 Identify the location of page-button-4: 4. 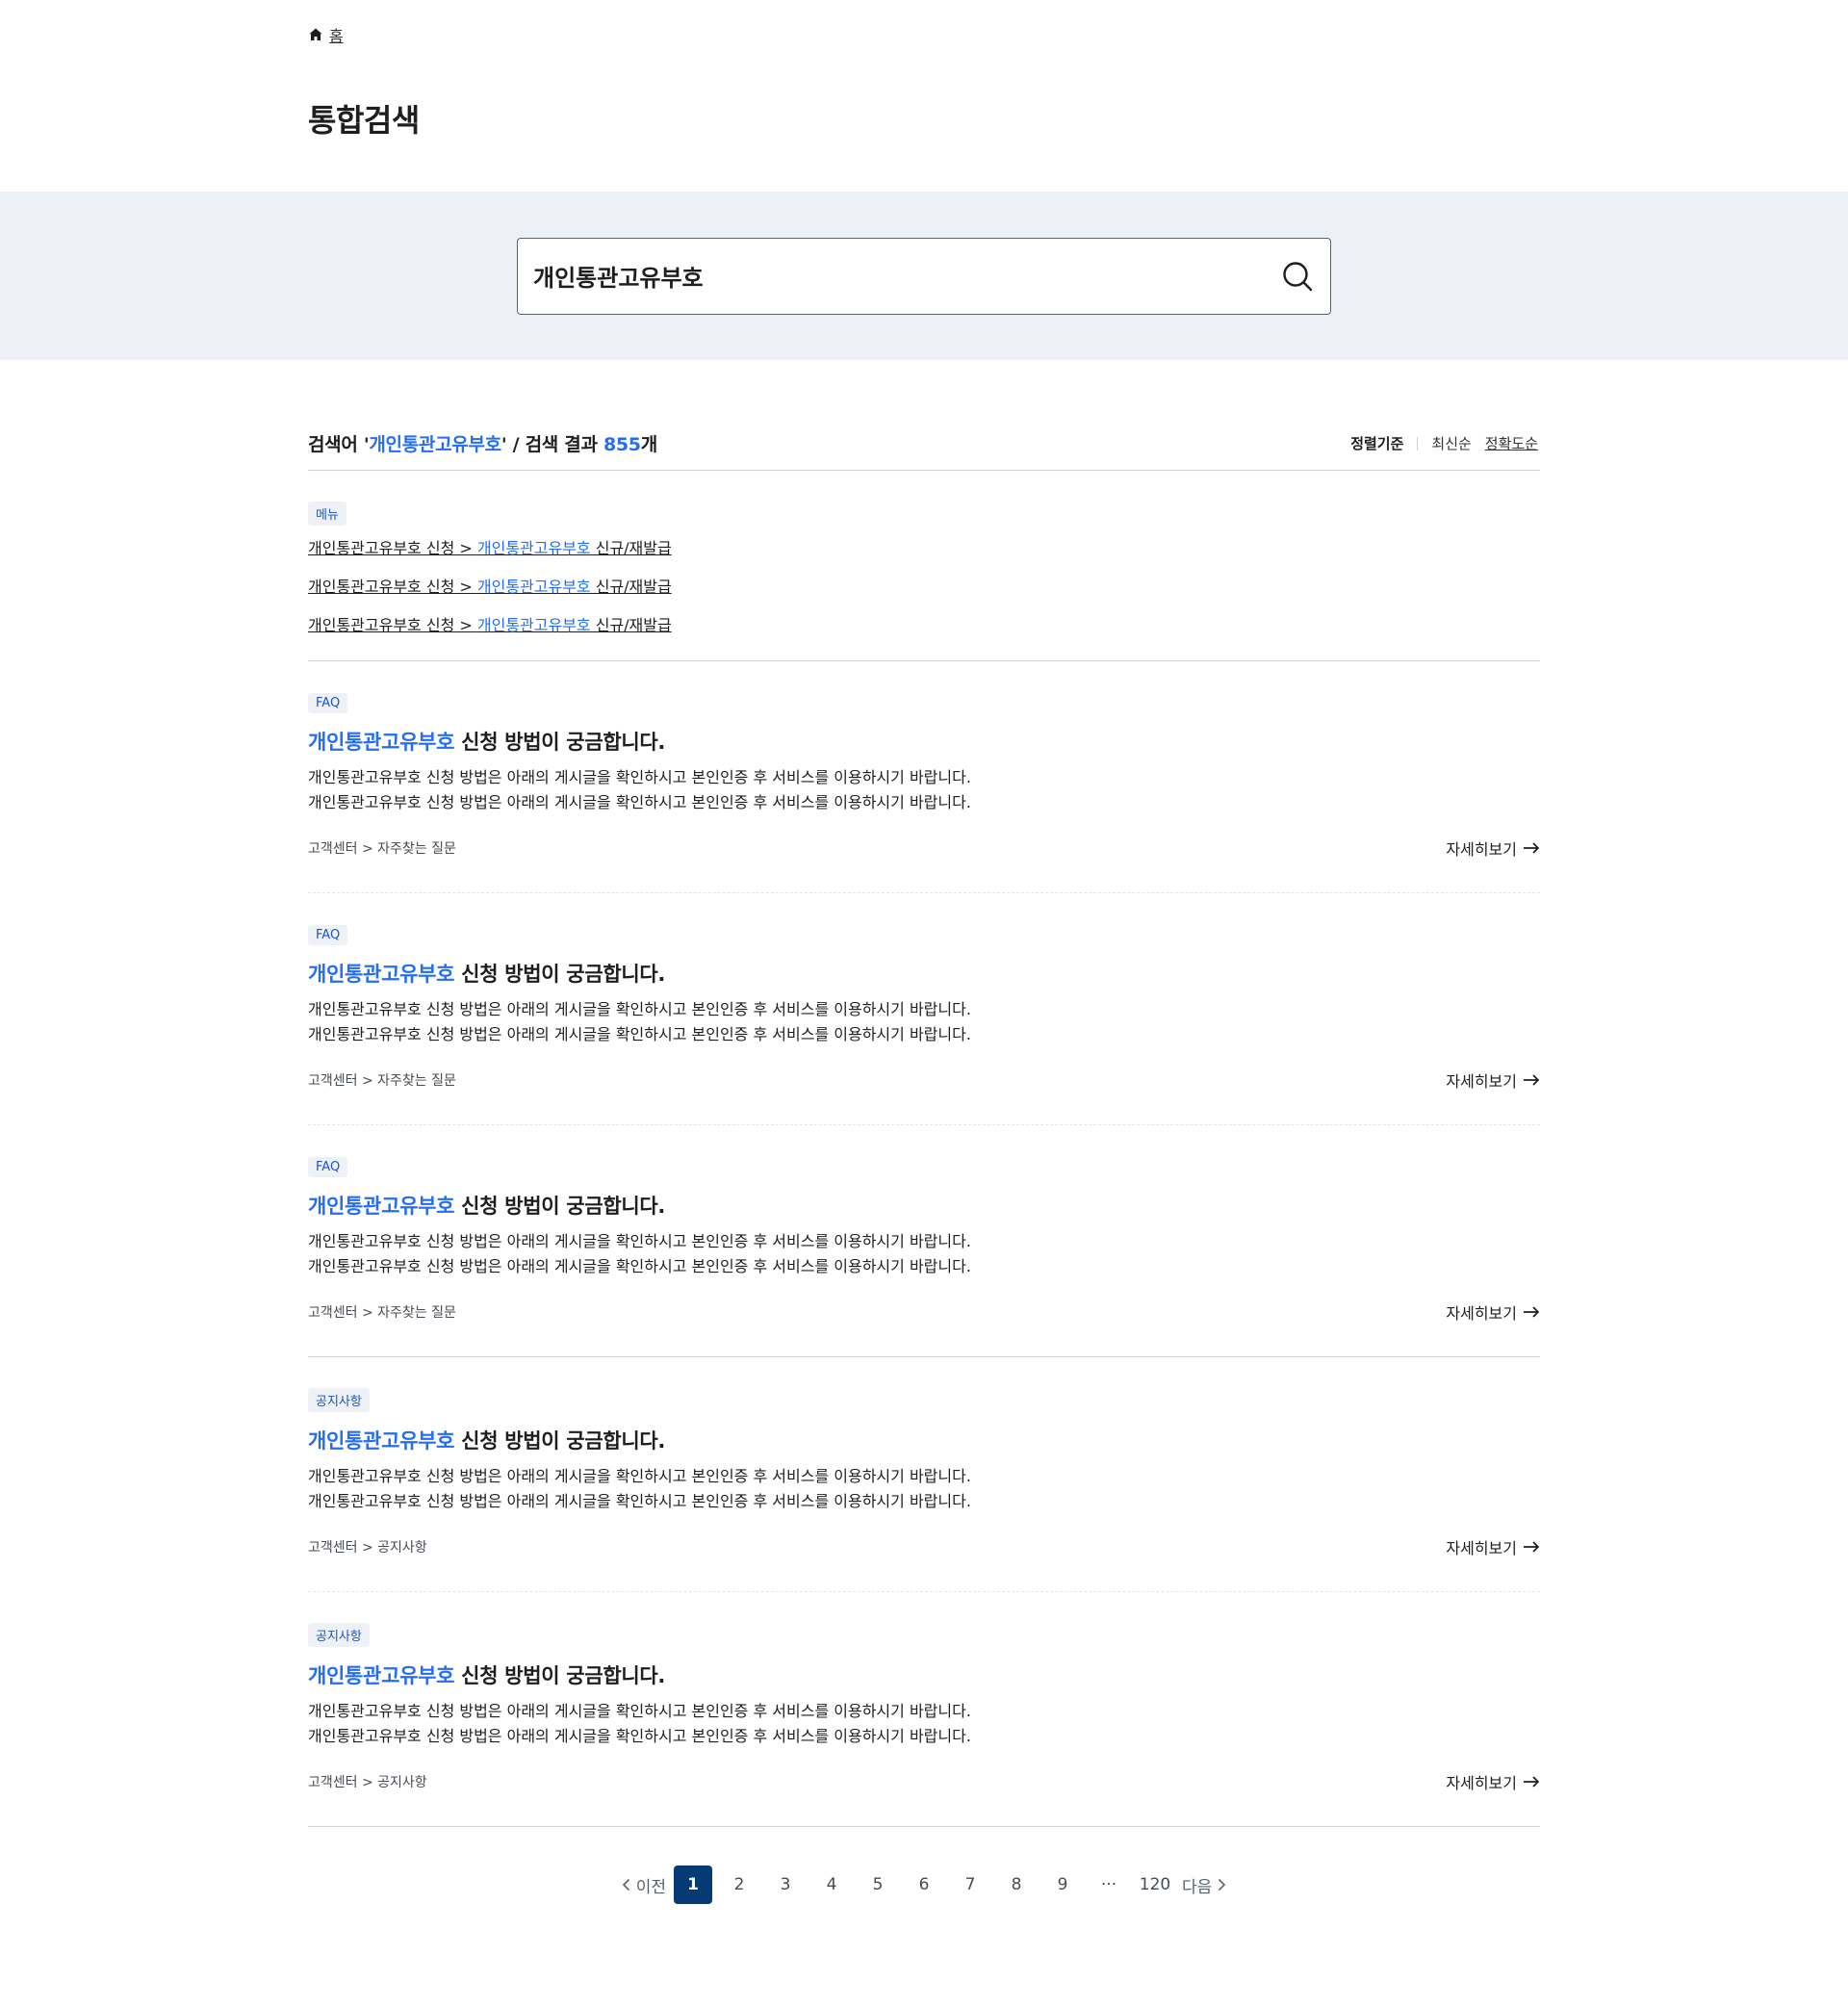
(831, 1885).